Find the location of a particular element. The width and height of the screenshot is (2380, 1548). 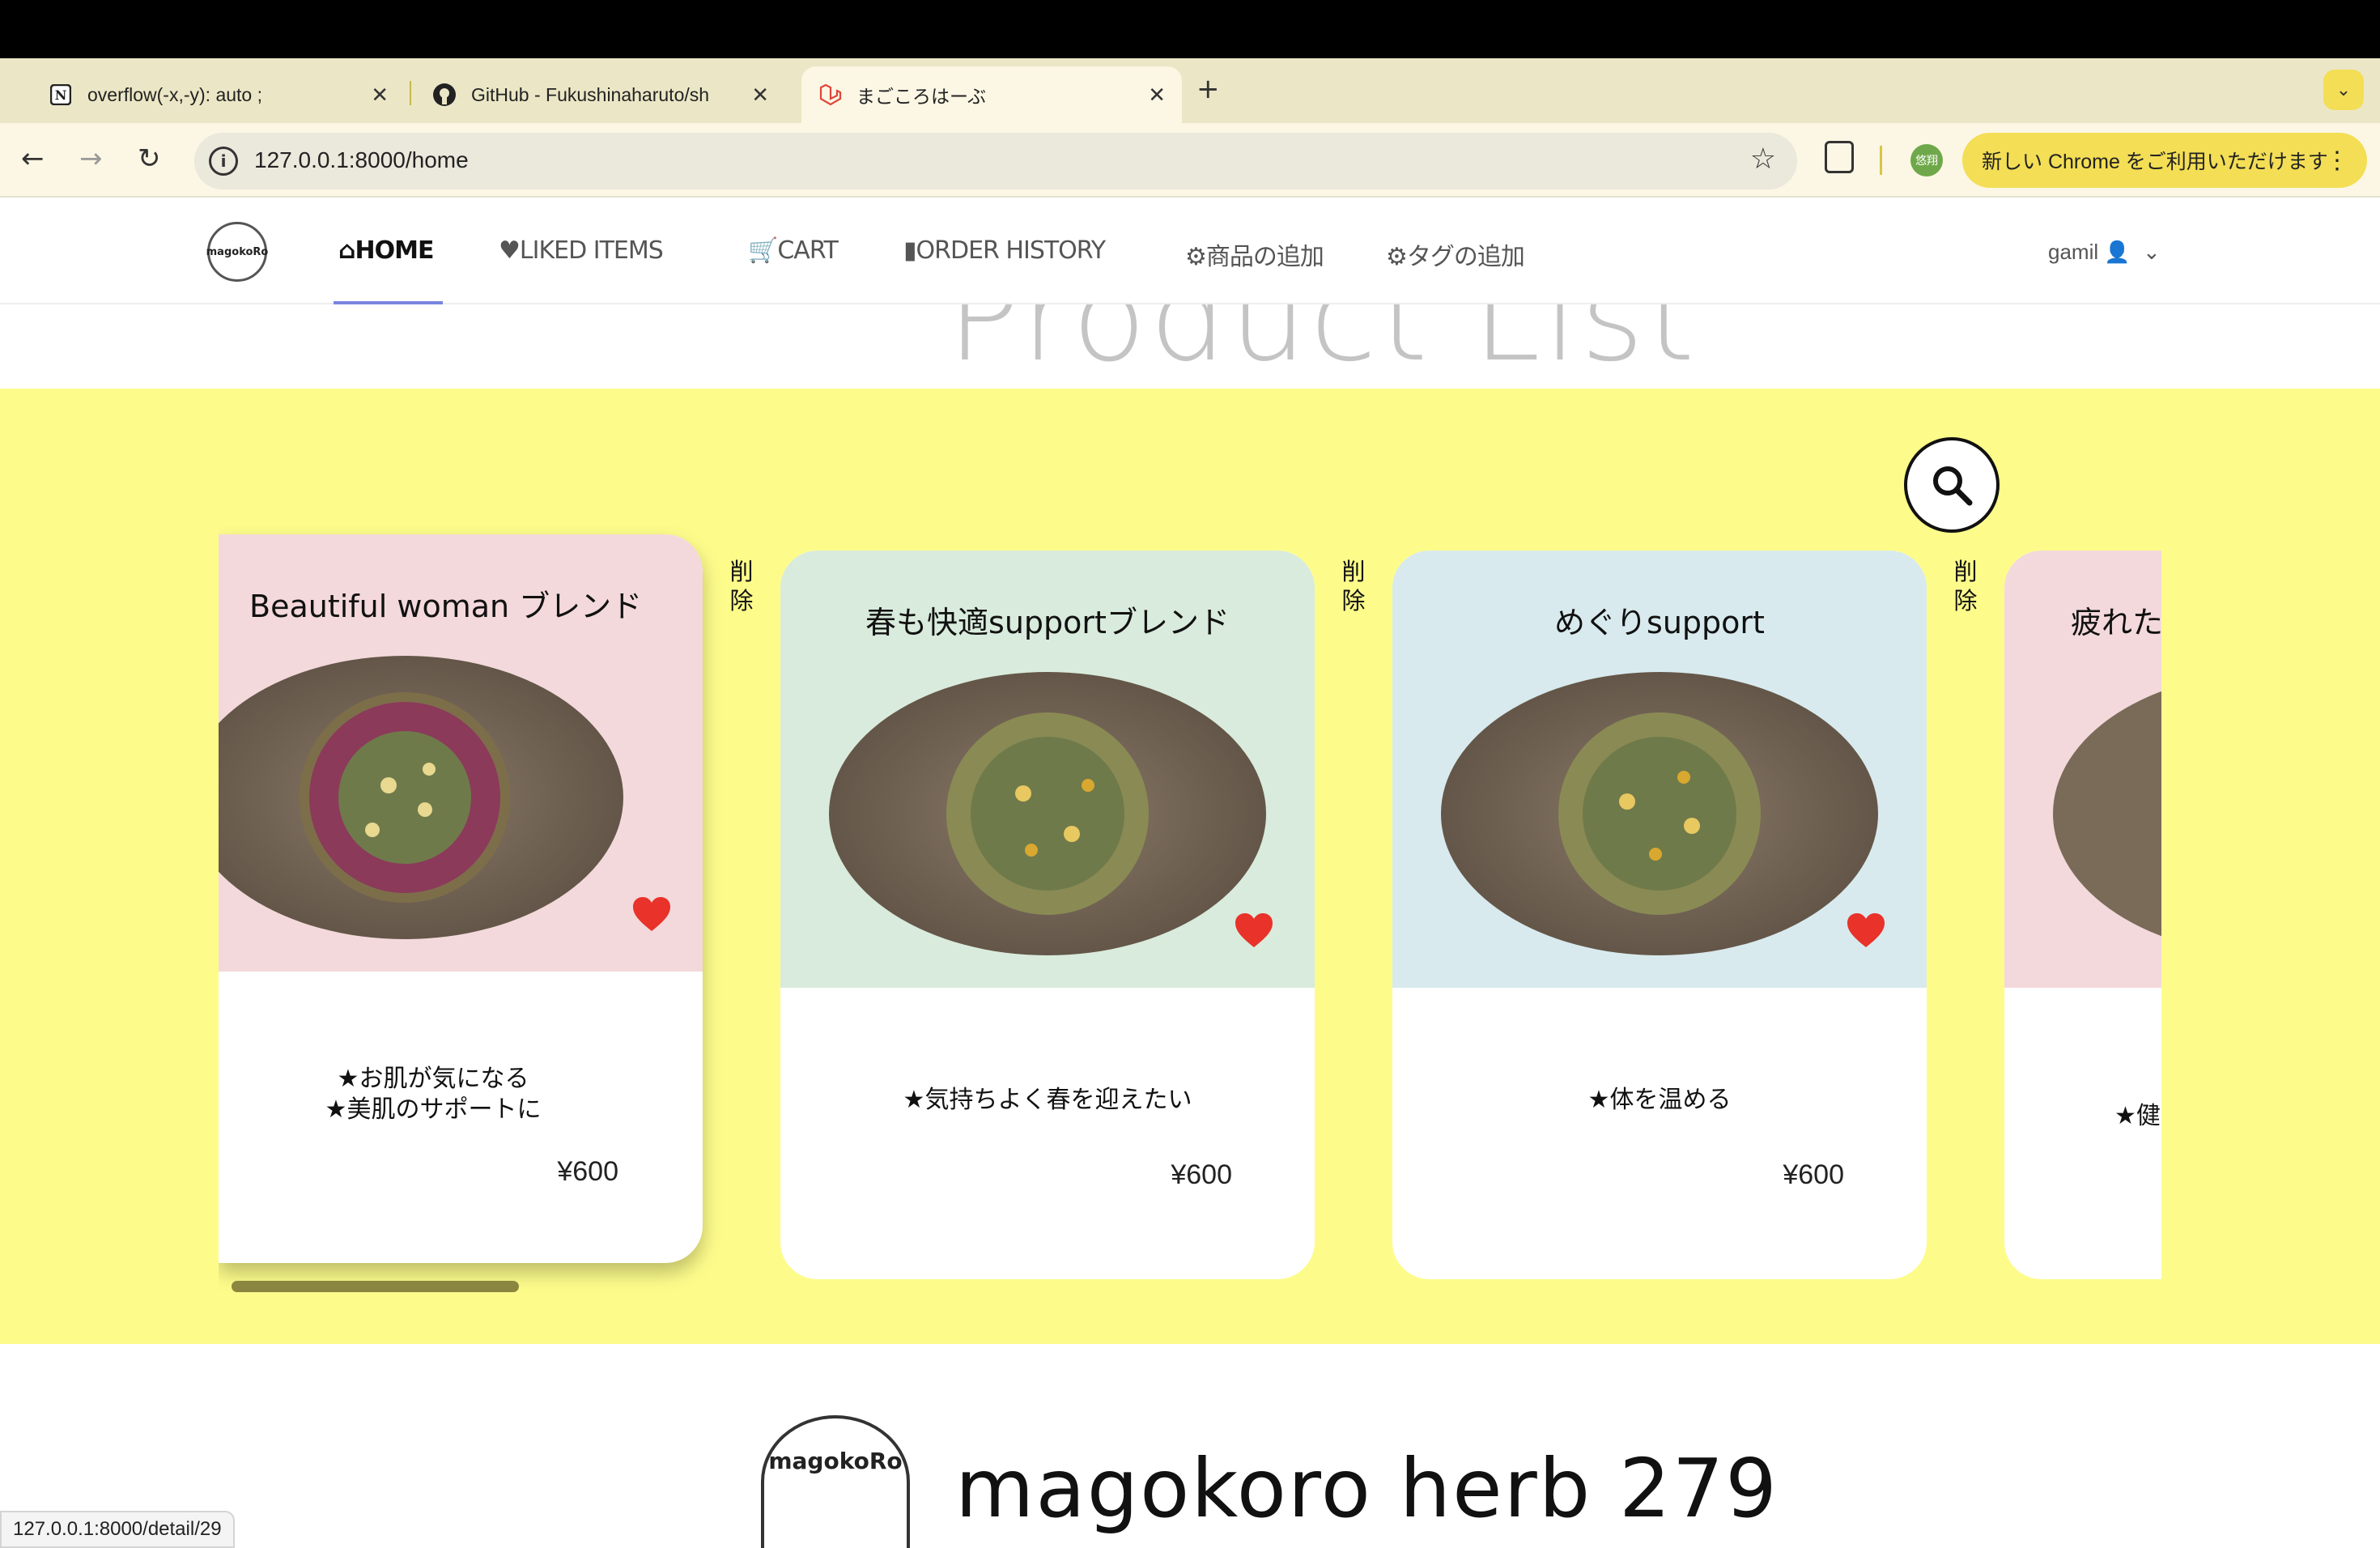

nav-order-history: ▮ORDER HISTORY is located at coordinates (1005, 251).